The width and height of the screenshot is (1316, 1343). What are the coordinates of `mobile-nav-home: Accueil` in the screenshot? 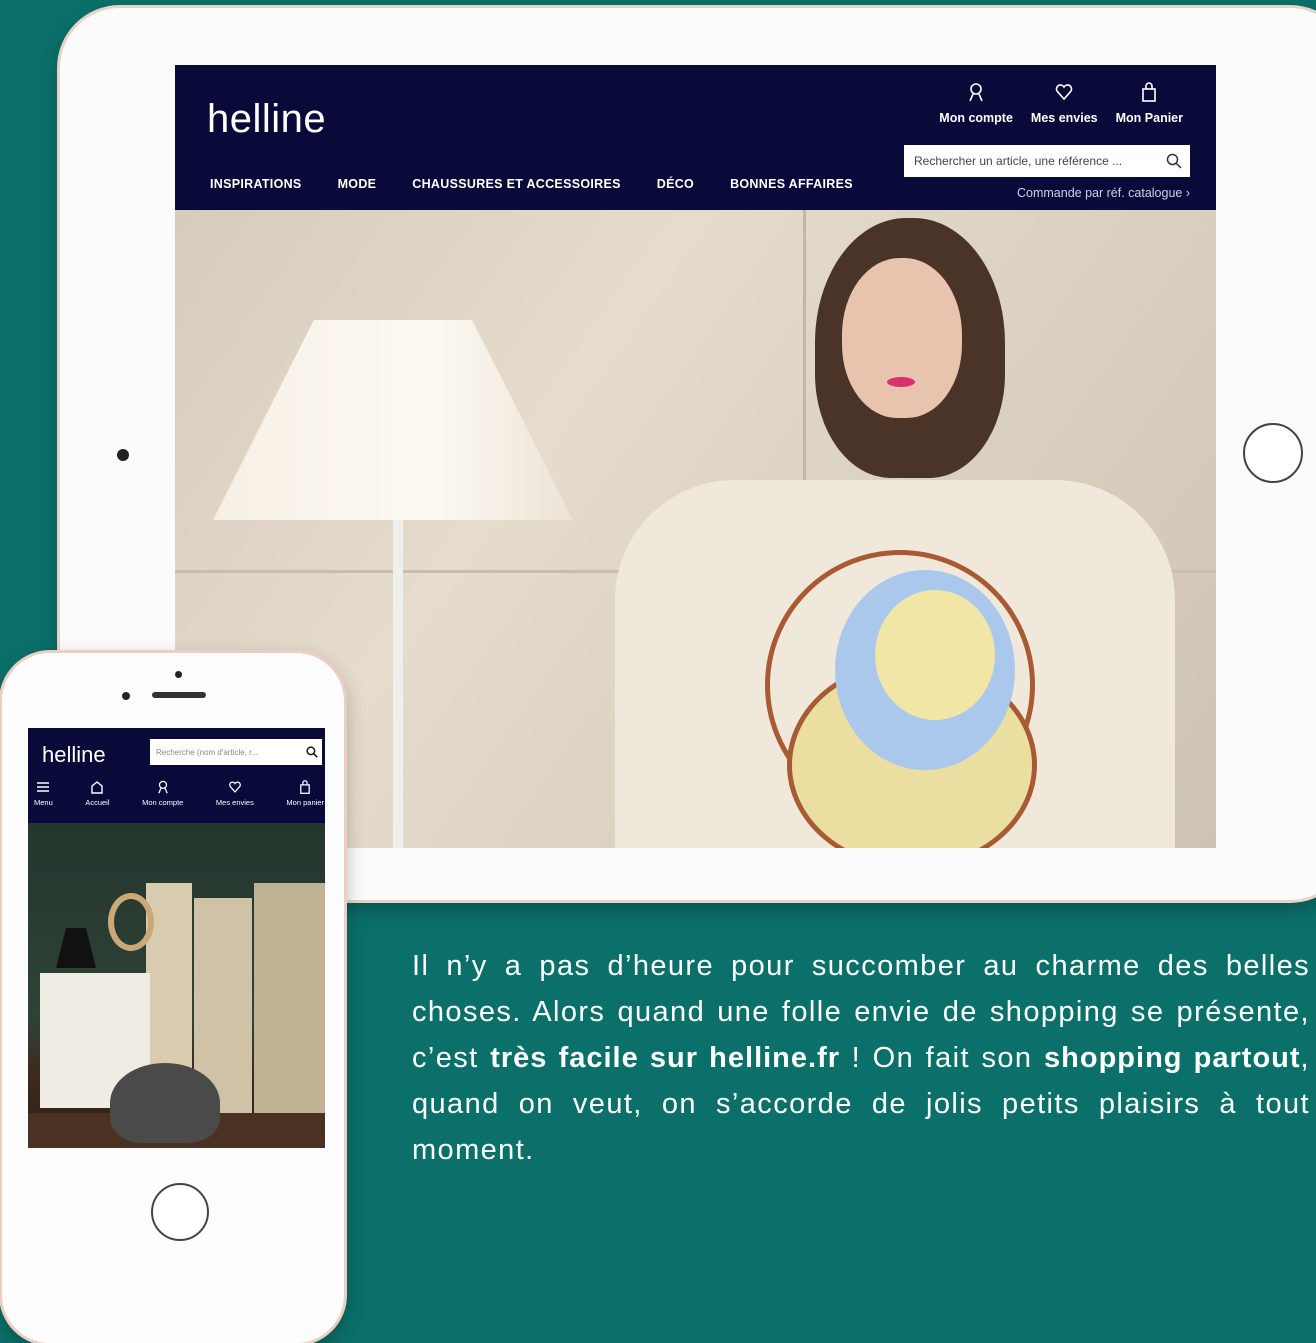 It's located at (97, 793).